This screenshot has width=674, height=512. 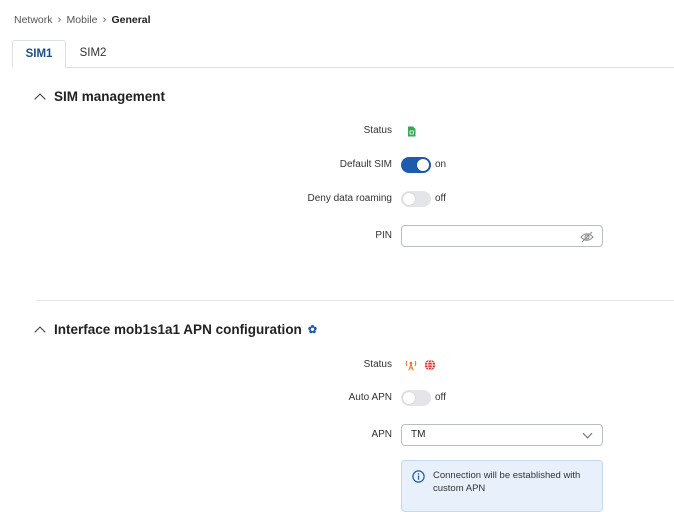 I want to click on breadcrumb: Network › Mobile › General, so click(x=82, y=20).